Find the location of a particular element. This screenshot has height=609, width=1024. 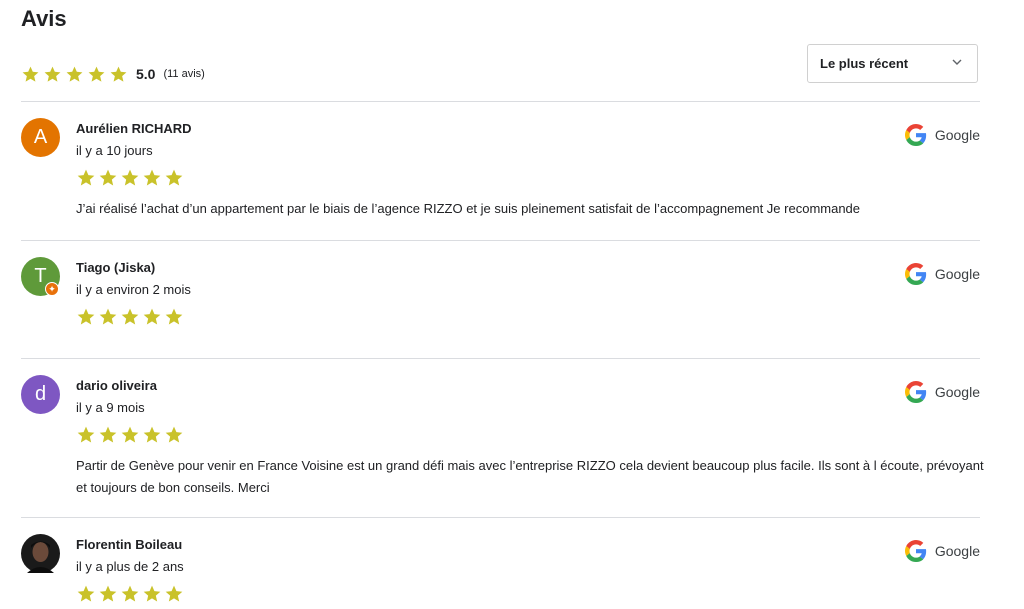

review-count: (11 avis) is located at coordinates (184, 74).